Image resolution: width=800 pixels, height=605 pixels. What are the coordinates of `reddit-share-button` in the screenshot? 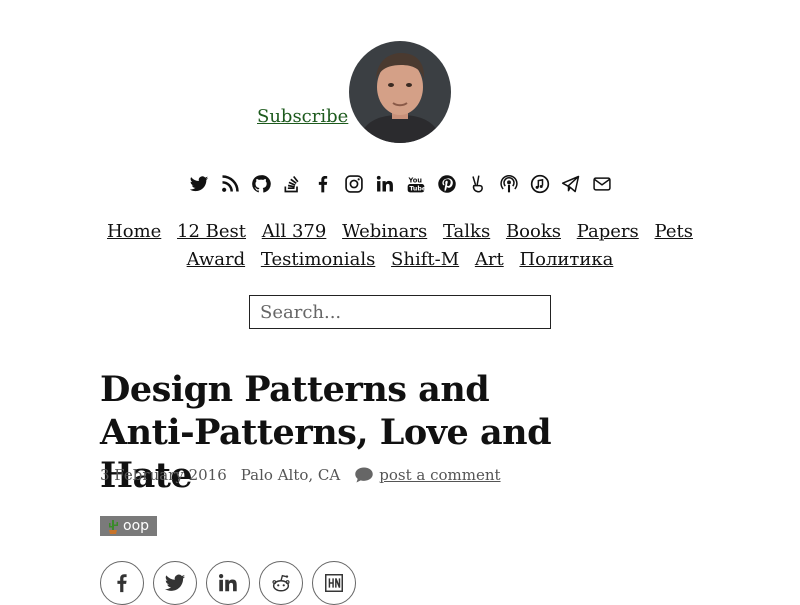 It's located at (281, 583).